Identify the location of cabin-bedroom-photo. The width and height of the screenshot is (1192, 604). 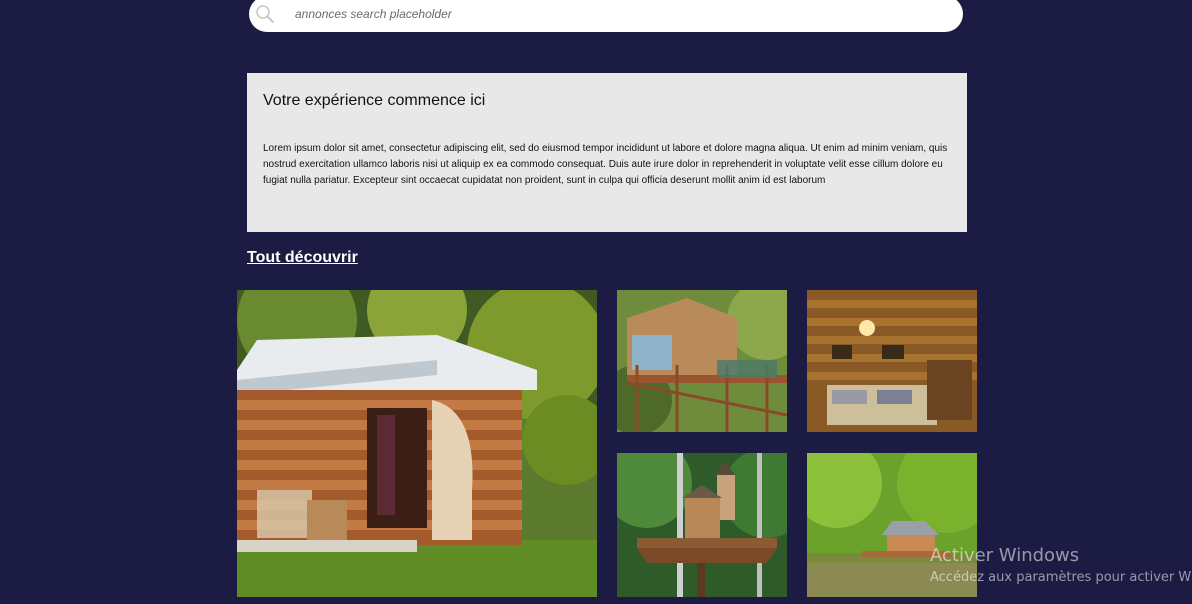
(892, 361).